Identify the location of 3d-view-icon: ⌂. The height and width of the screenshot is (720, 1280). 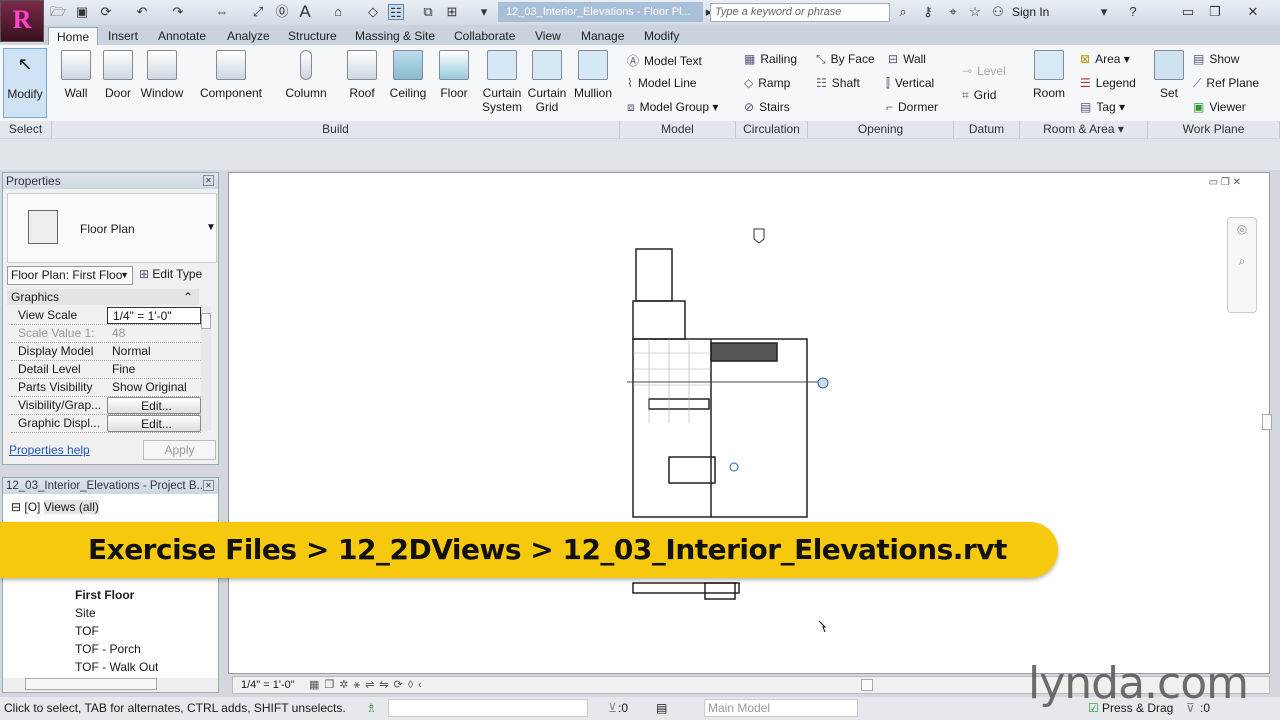
(338, 12).